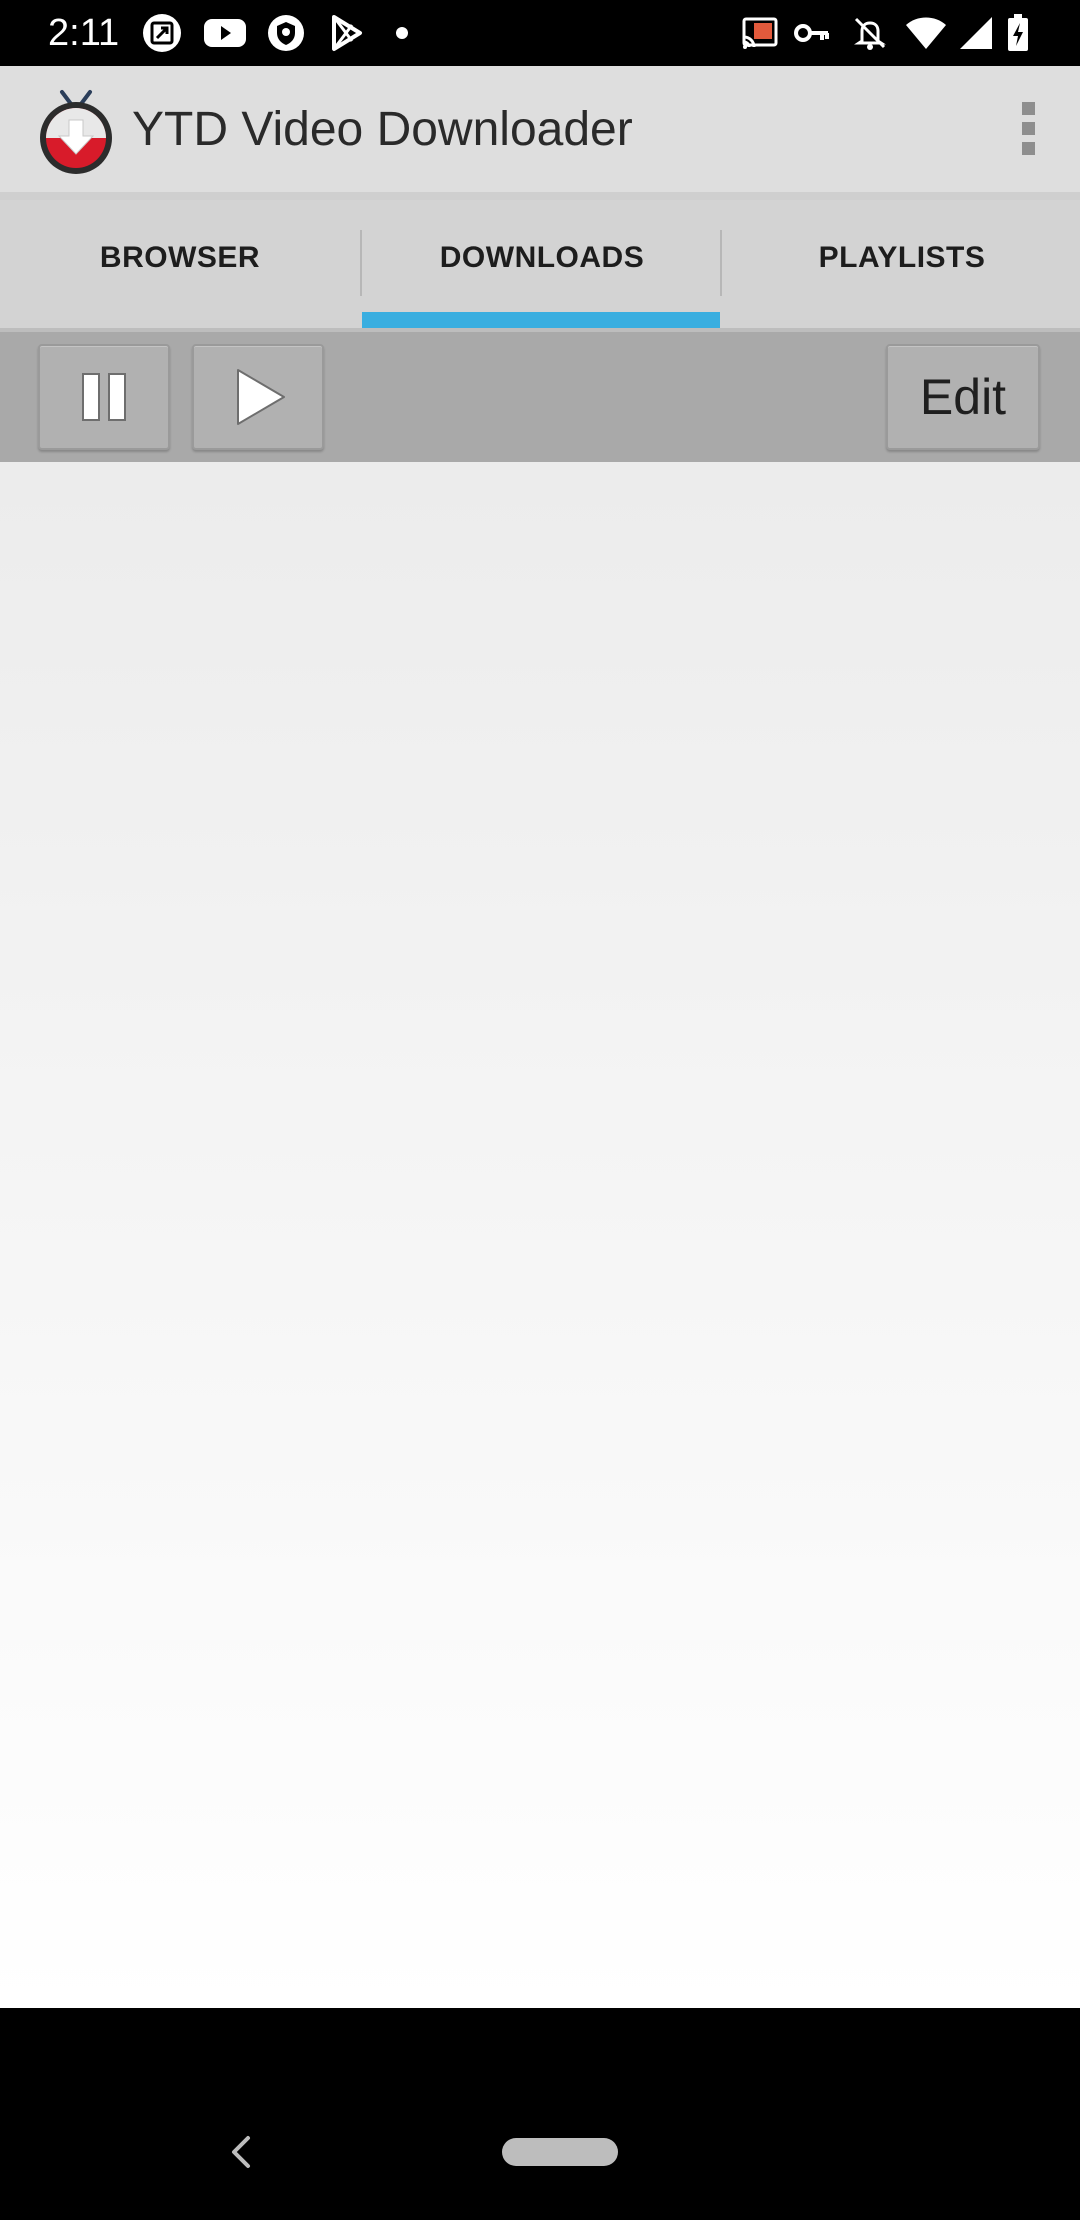 Image resolution: width=1080 pixels, height=2220 pixels. What do you see at coordinates (870, 33) in the screenshot?
I see `alarm-off-icon` at bounding box center [870, 33].